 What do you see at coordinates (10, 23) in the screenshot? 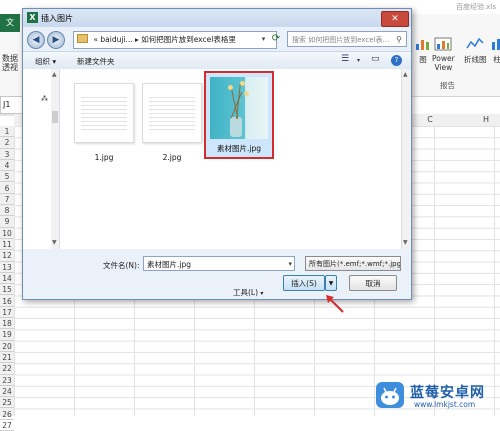
I see `file-tab: 文` at bounding box center [10, 23].